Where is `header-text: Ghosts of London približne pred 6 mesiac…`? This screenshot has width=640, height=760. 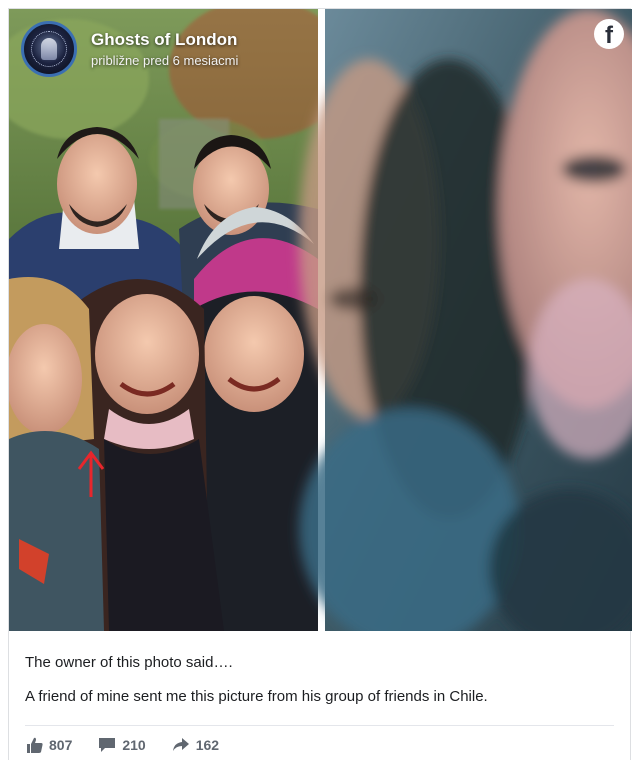
header-text: Ghosts of London približne pred 6 mesiac… is located at coordinates (164, 49).